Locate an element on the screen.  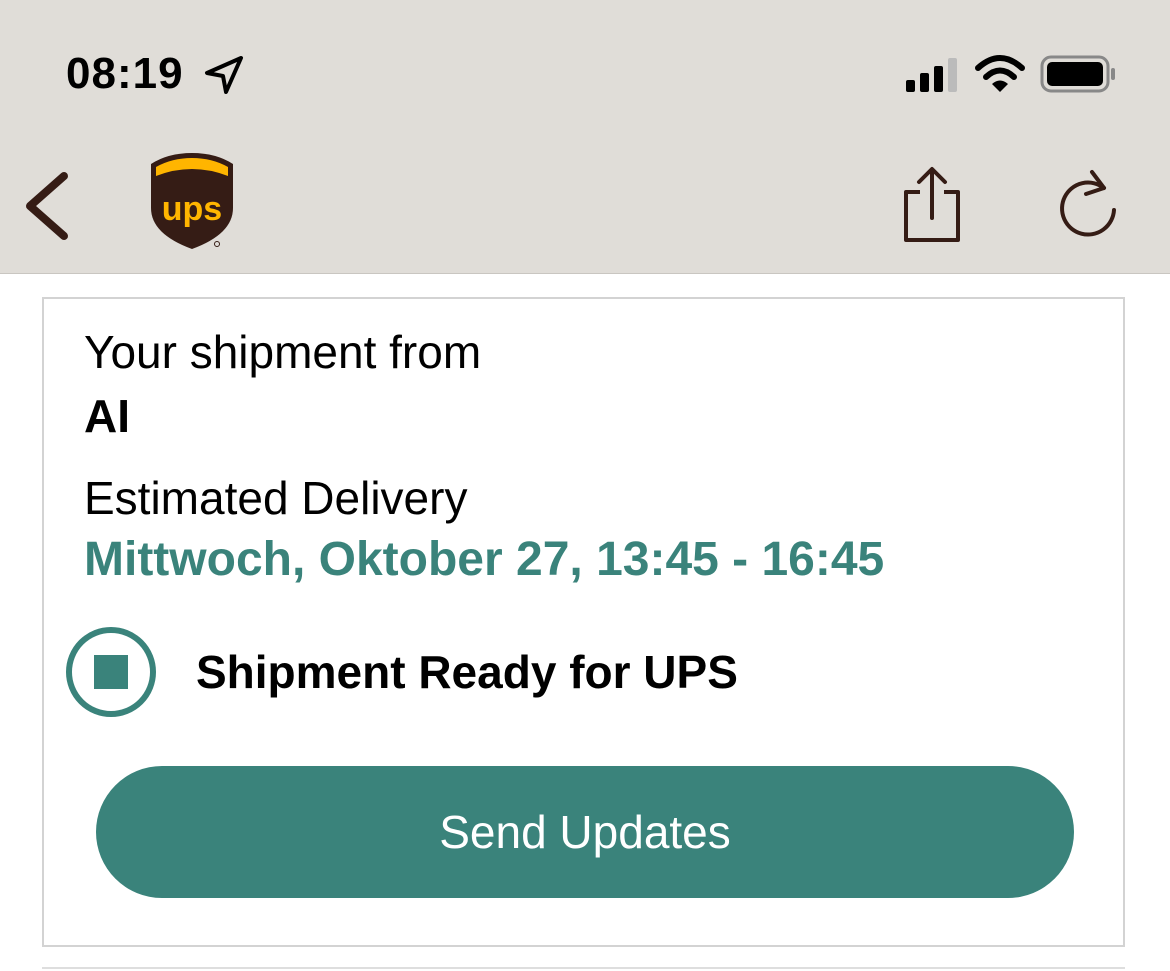
status-indicator-fill is located at coordinates (111, 672).